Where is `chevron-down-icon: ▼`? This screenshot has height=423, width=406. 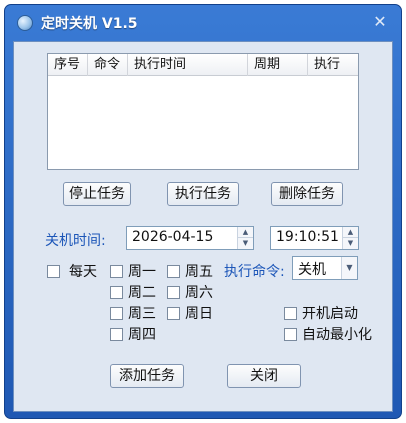 chevron-down-icon: ▼ is located at coordinates (349, 268).